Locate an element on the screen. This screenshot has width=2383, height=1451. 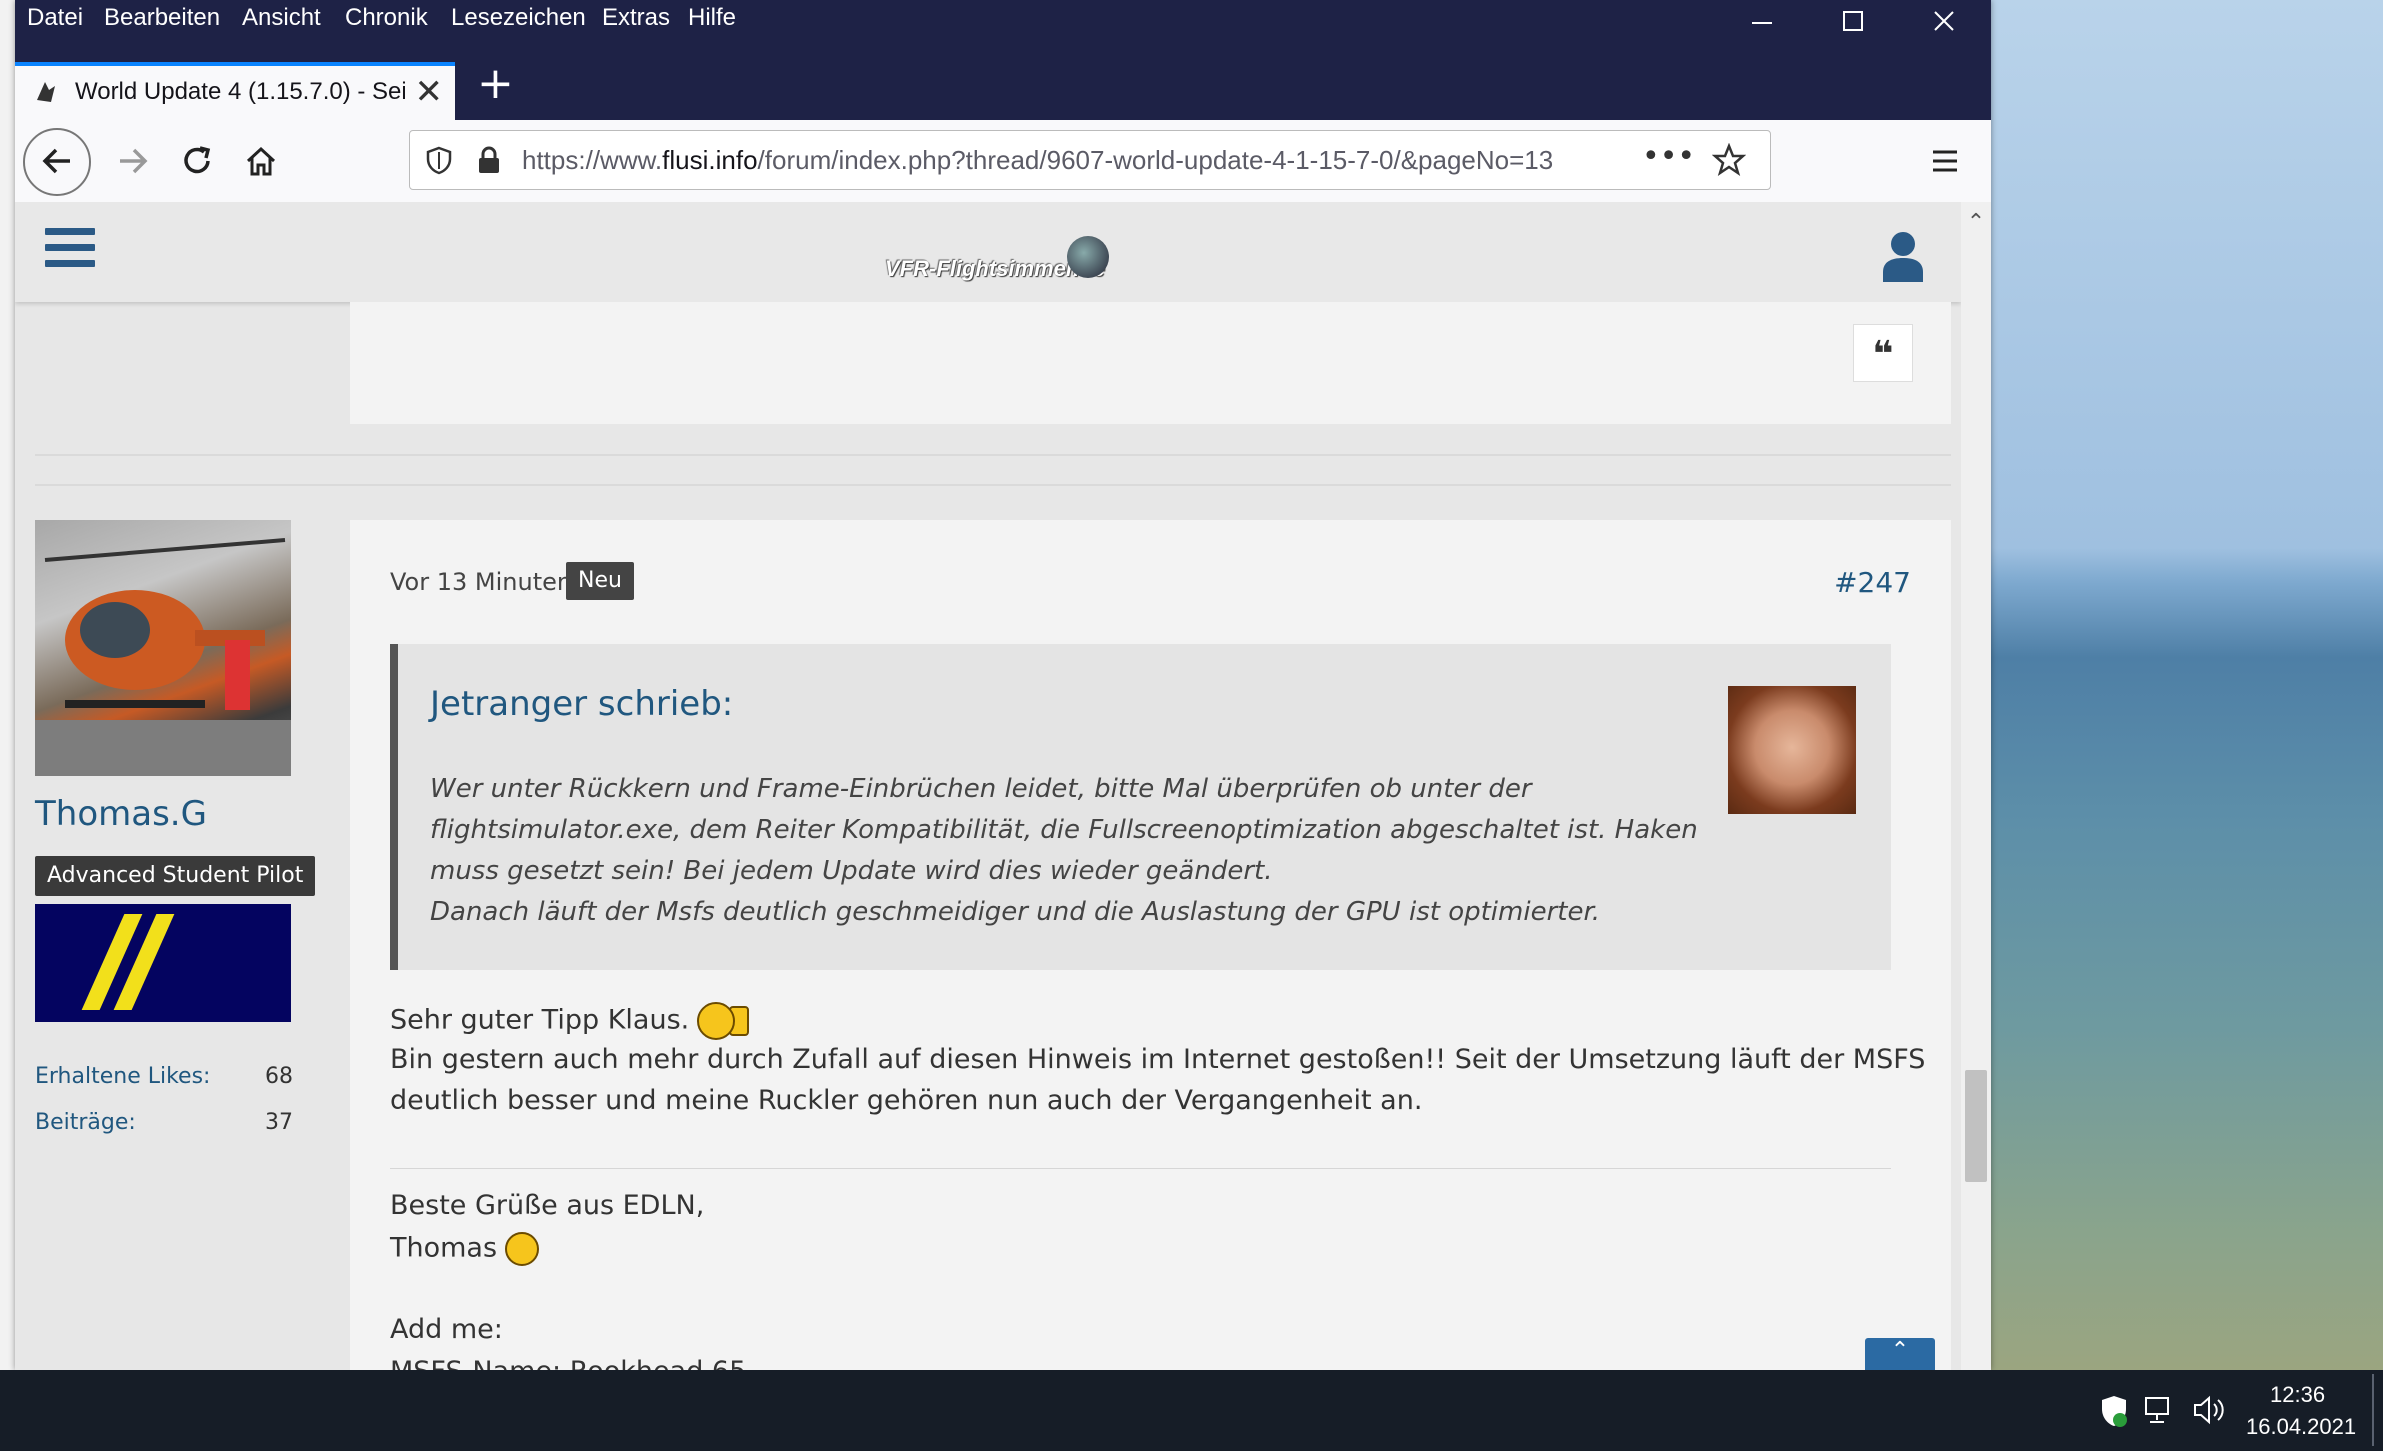
scroll-to-top-button: ⌃ is located at coordinates (1900, 1354).